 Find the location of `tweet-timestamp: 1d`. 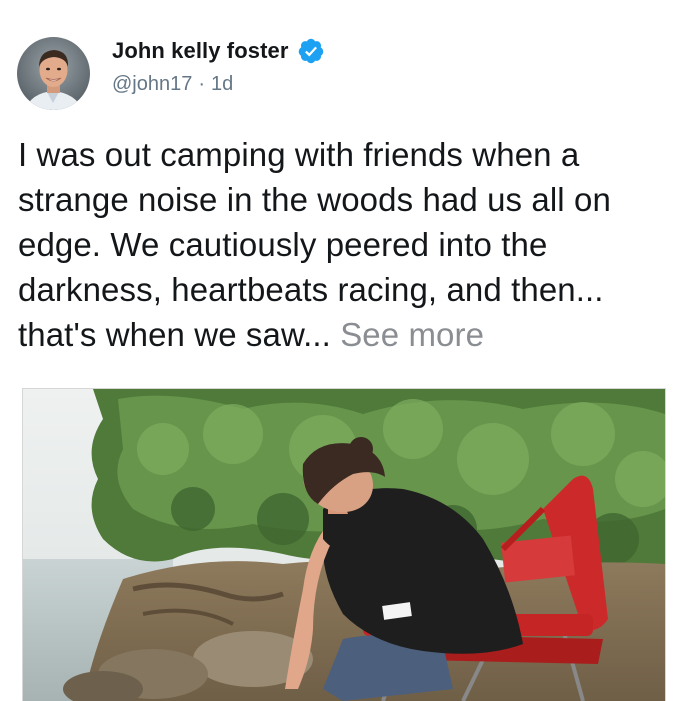

tweet-timestamp: 1d is located at coordinates (222, 84).